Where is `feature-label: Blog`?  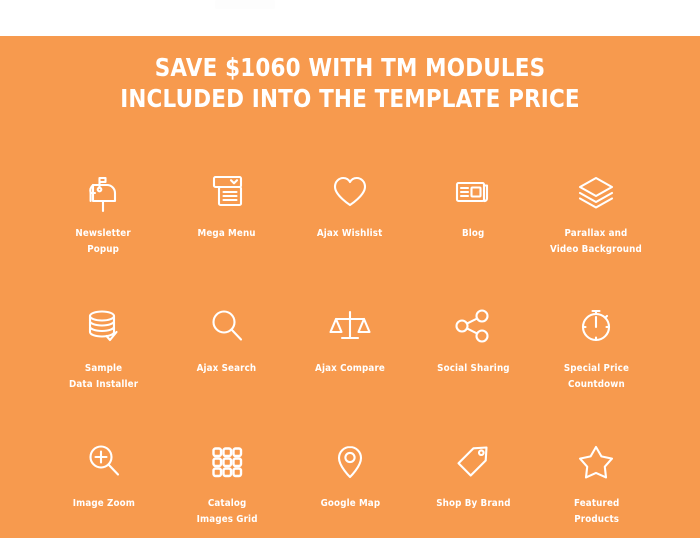
feature-label: Blog is located at coordinates (473, 233).